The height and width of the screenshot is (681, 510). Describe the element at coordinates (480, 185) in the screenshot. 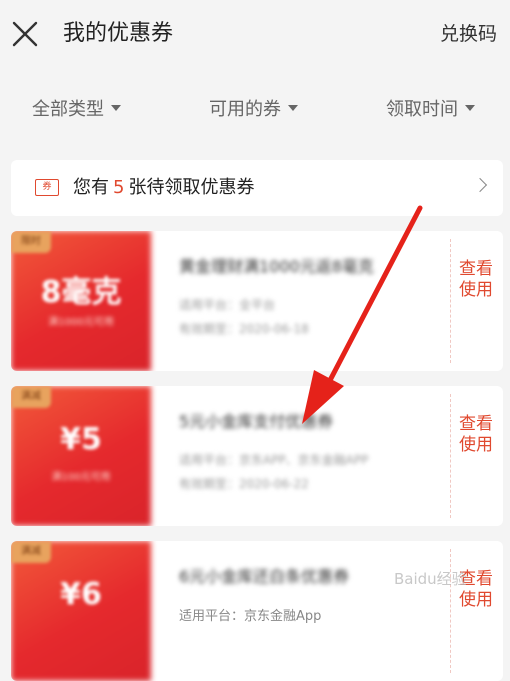

I see `chevron-right-icon` at that location.